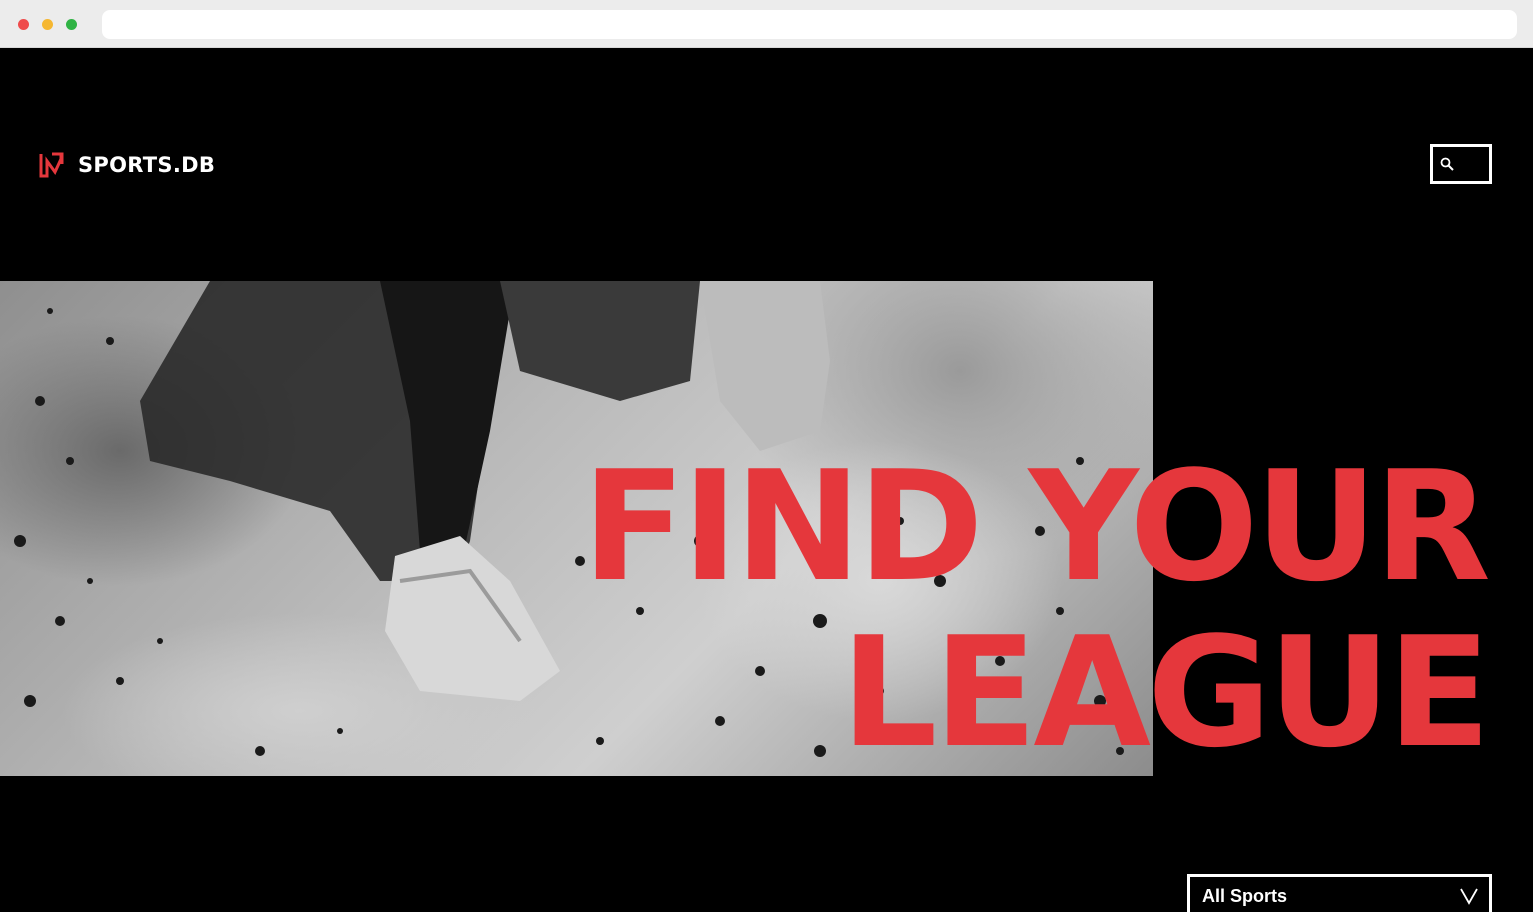  I want to click on search-icon, so click(1447, 164).